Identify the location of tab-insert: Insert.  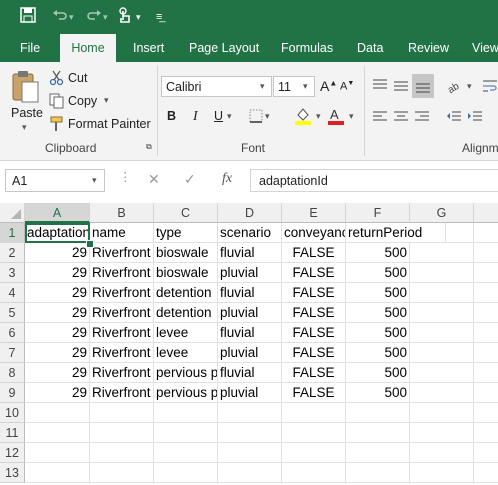
(148, 48).